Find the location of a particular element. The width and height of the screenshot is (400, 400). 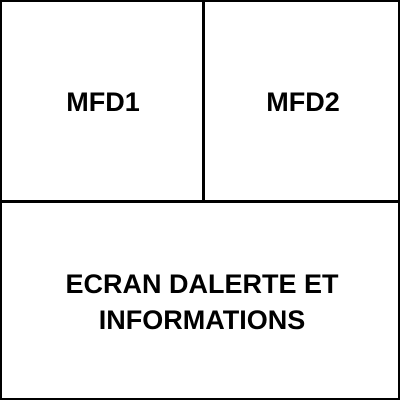

mfd2-label: MFD2 is located at coordinates (303, 102).